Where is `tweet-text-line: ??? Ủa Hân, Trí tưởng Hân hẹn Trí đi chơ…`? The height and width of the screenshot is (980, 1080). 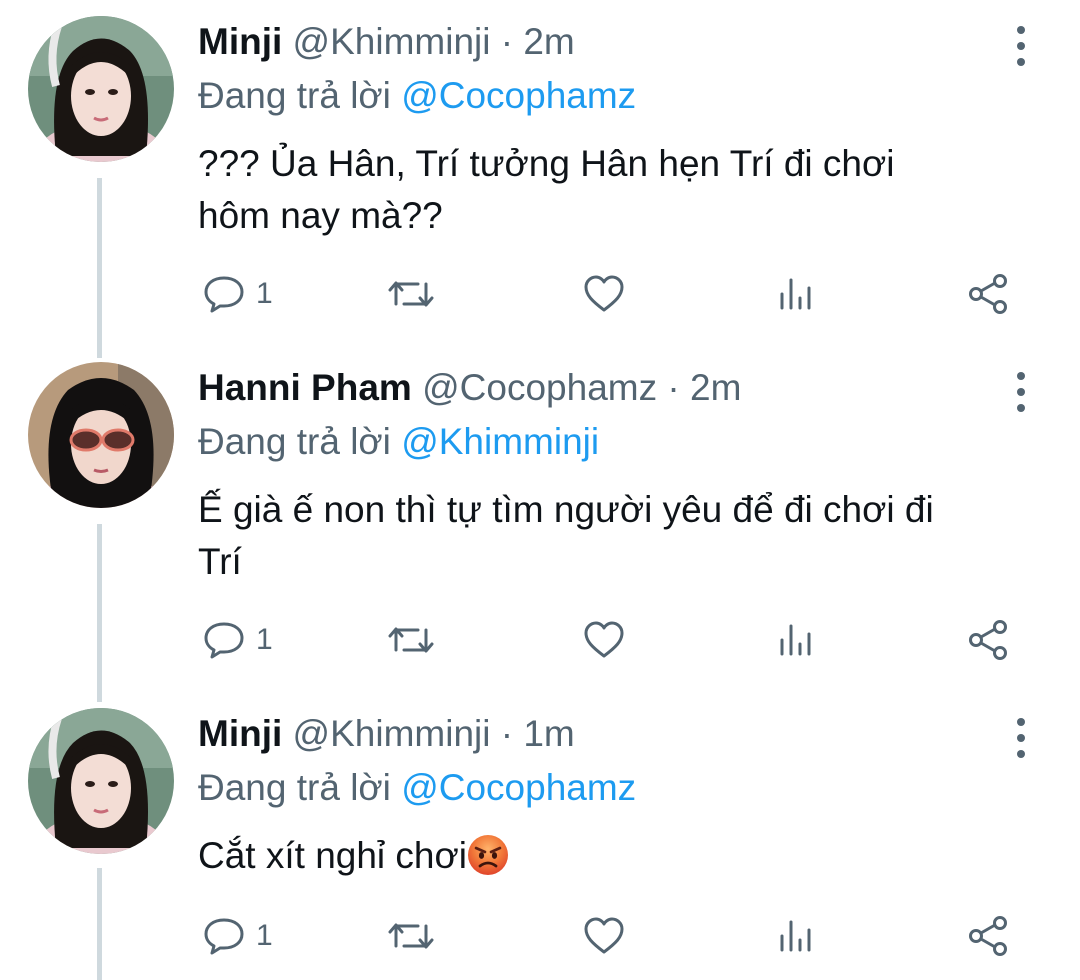
tweet-text-line: ??? Ủa Hân, Trí tưởng Hân hẹn Trí đi chơ… is located at coordinates (546, 163).